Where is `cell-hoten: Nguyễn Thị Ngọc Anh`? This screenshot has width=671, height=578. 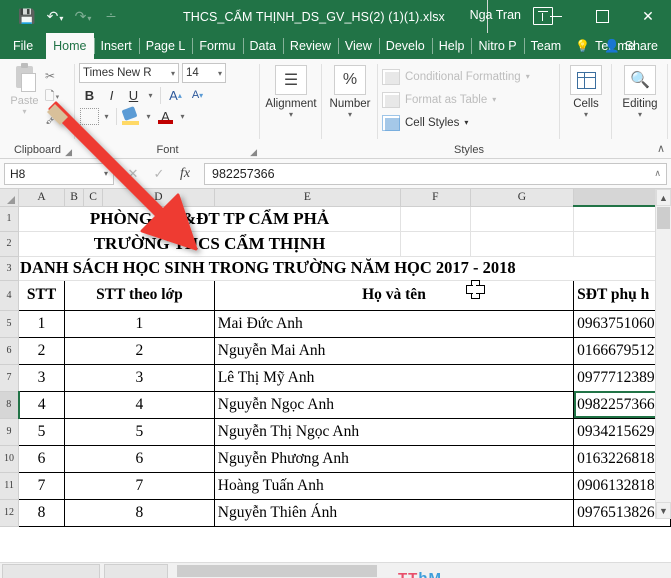 cell-hoten: Nguyễn Thị Ngọc Anh is located at coordinates (394, 431).